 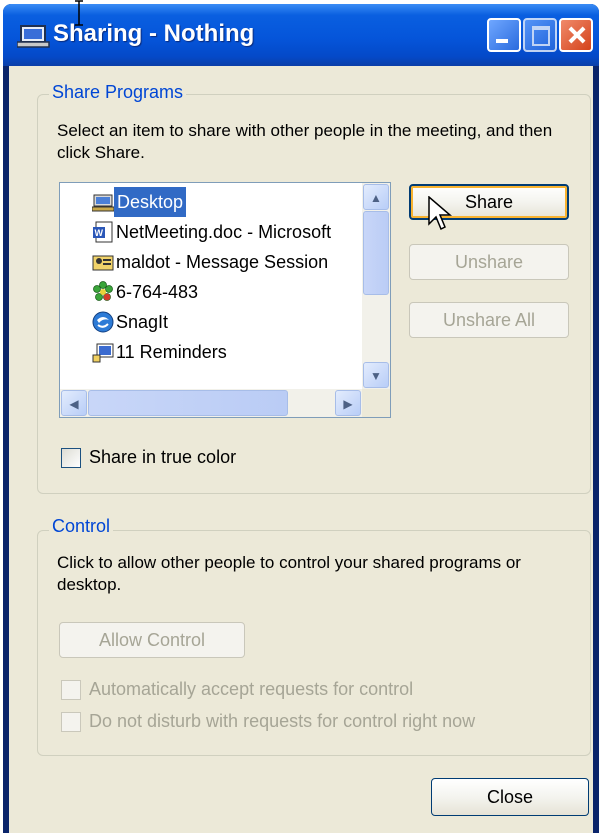 What do you see at coordinates (71, 690) in the screenshot?
I see `auto-accept-checkbox` at bounding box center [71, 690].